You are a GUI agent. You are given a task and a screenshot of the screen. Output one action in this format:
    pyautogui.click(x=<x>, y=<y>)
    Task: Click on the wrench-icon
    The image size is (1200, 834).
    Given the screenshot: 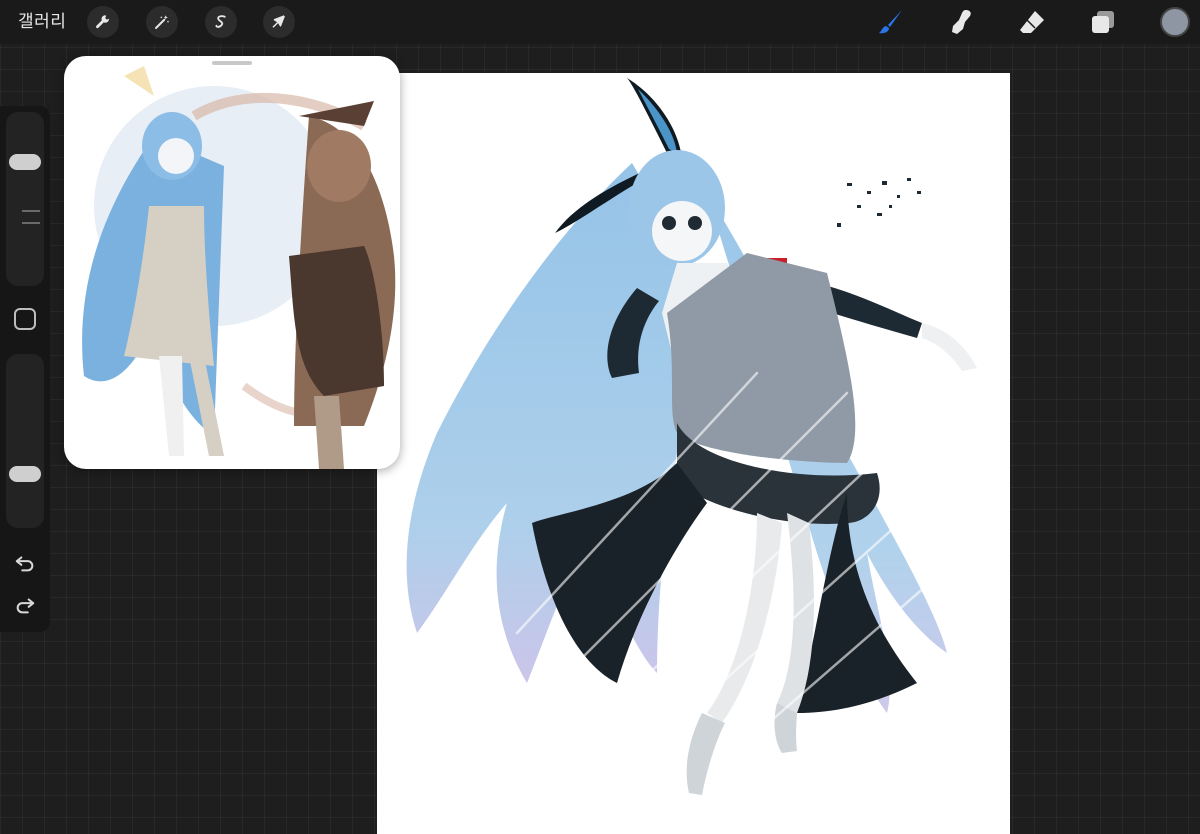 What is the action you would take?
    pyautogui.click(x=103, y=22)
    